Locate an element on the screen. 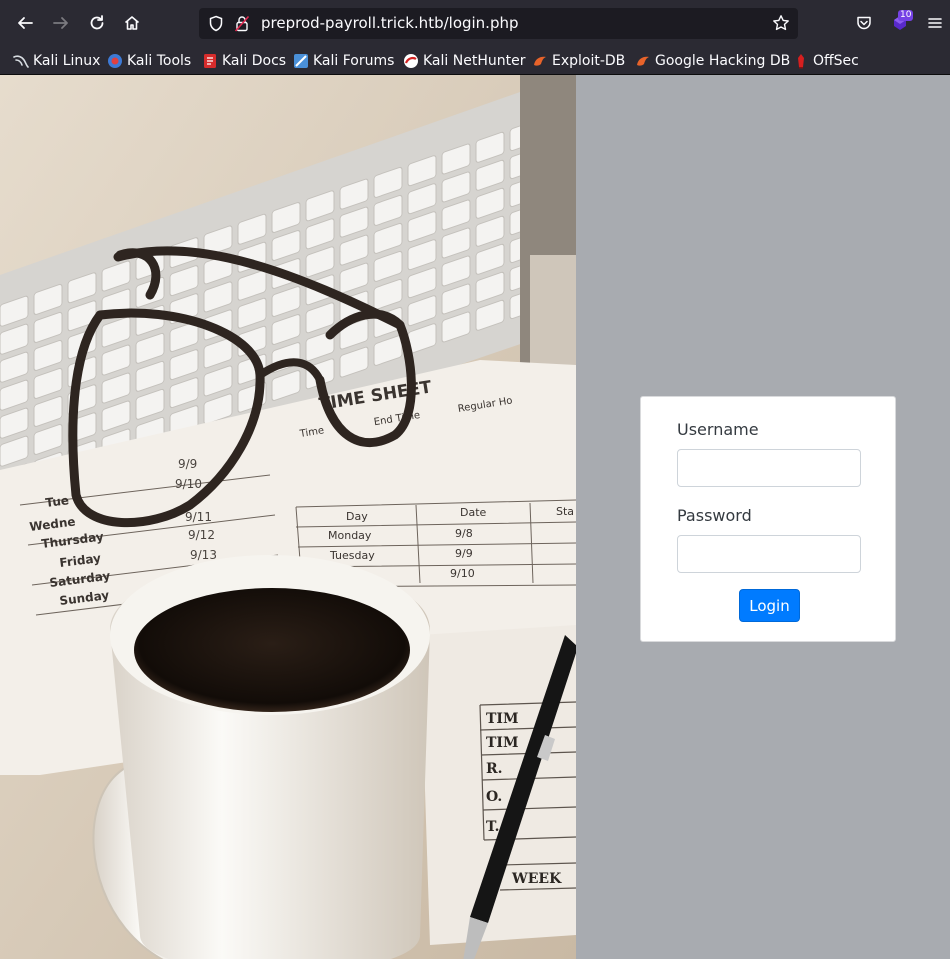 This screenshot has width=950, height=959. offsec-icon is located at coordinates (801, 61).